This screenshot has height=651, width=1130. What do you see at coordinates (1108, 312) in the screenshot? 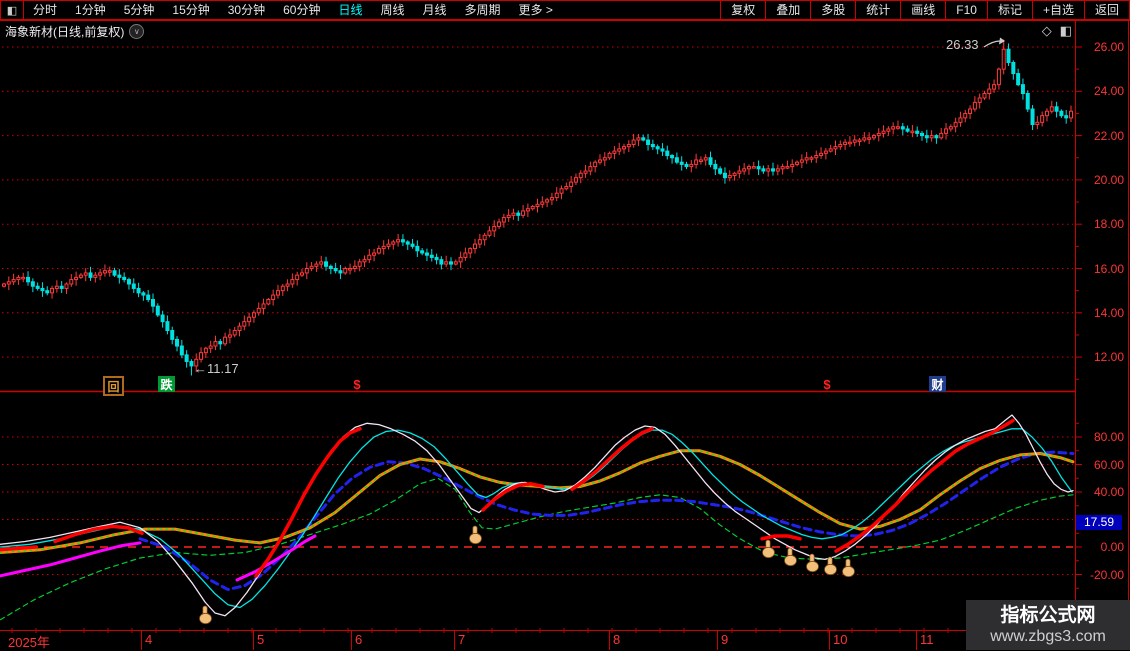
I see `price-axis-label: 14.00` at bounding box center [1108, 312].